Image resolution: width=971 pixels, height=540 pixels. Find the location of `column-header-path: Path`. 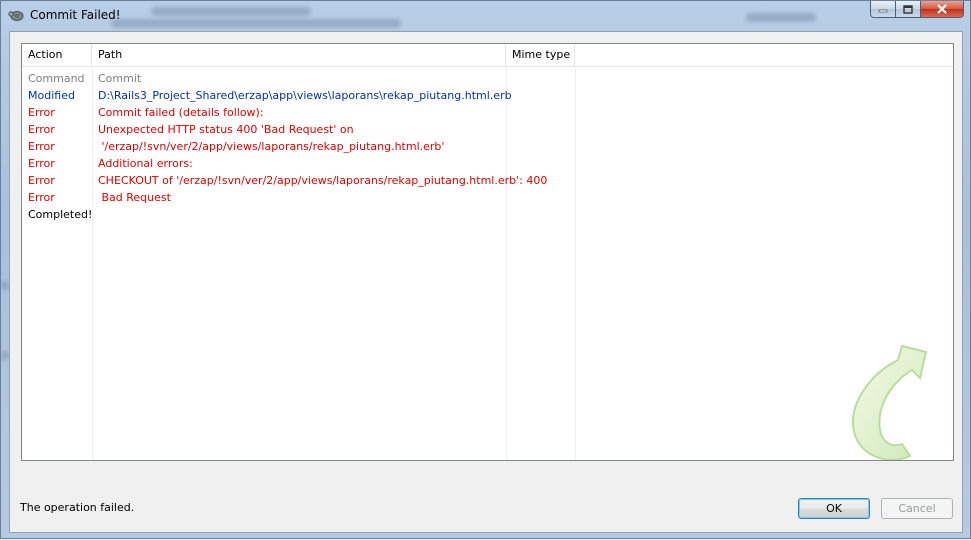

column-header-path: Path is located at coordinates (299, 55).